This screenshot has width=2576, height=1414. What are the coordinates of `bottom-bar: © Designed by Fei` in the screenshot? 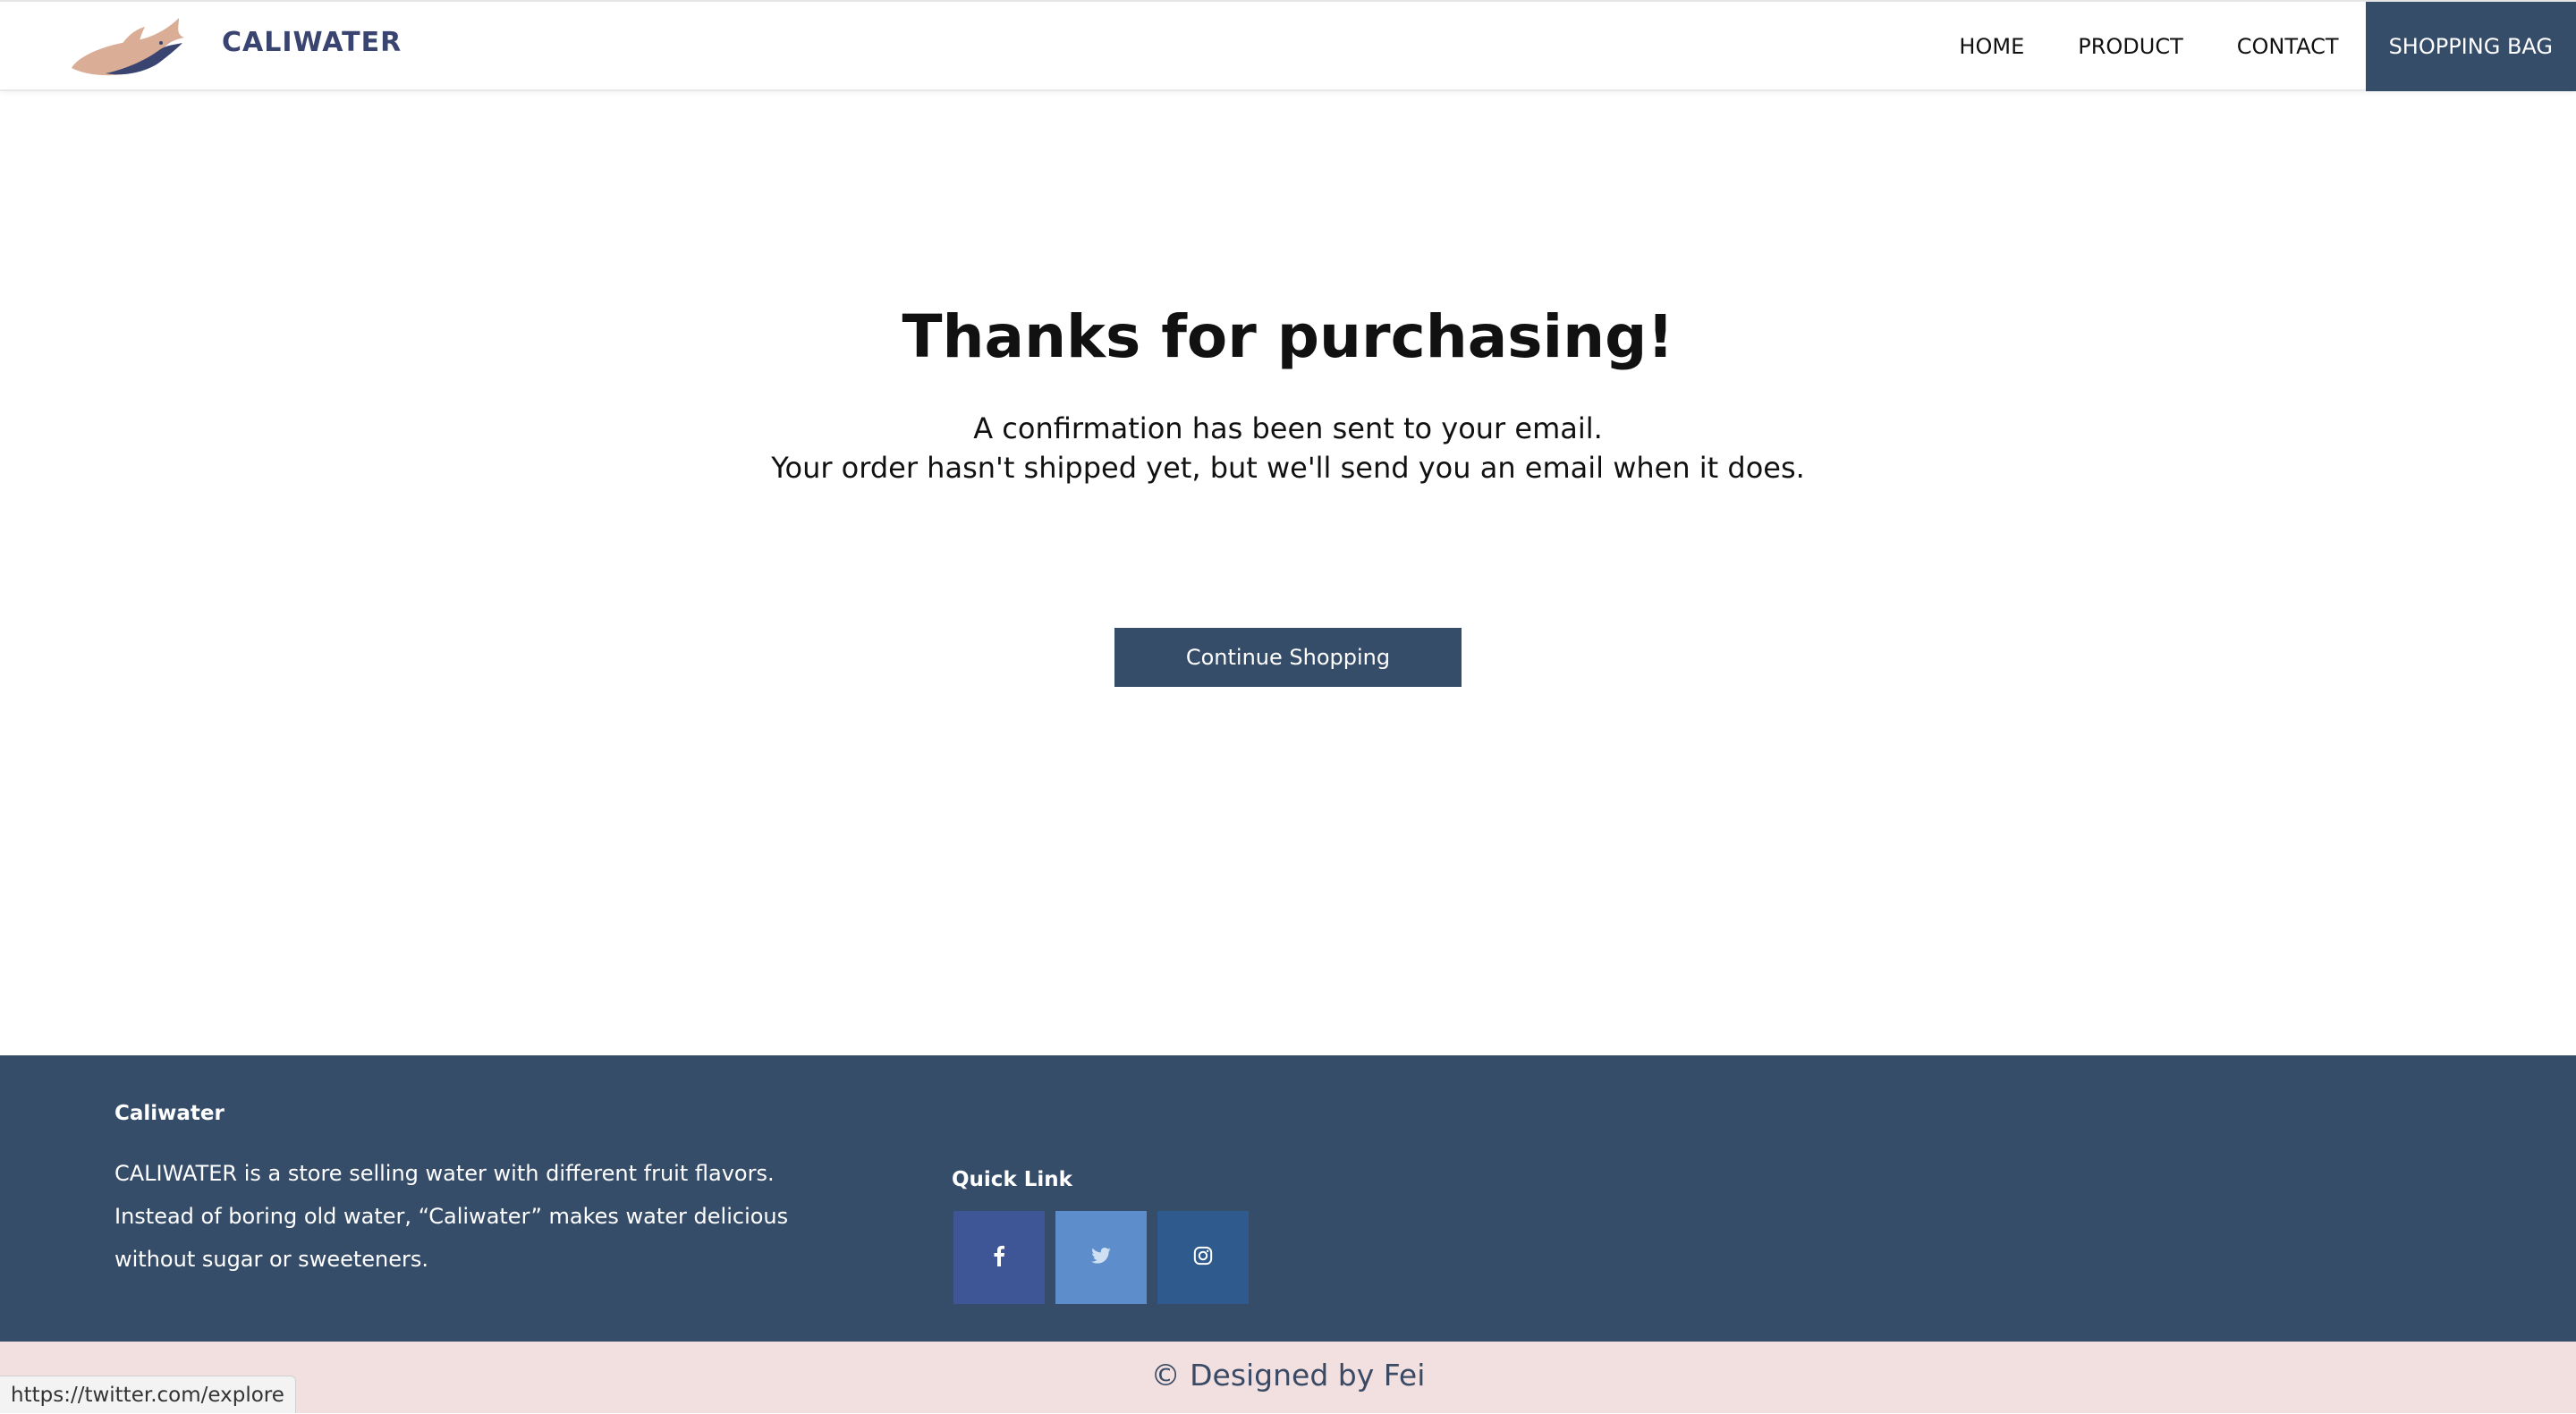 It's located at (1288, 1377).